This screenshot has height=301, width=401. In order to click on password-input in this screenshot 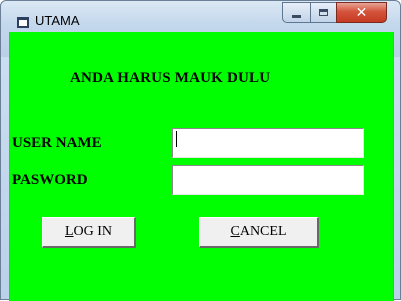, I will do `click(268, 180)`.